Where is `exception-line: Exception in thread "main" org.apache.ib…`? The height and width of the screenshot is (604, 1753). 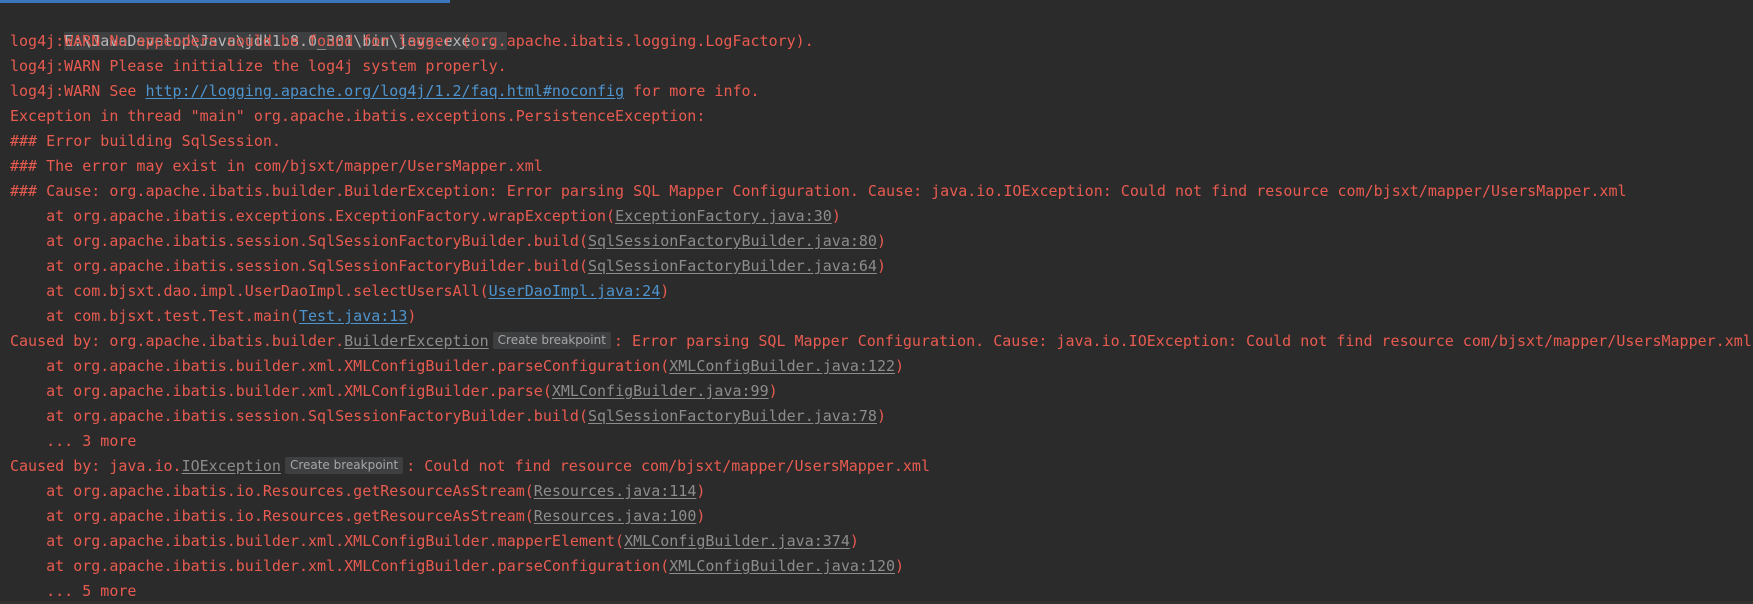 exception-line: Exception in thread "main" org.apache.ib… is located at coordinates (362, 116).